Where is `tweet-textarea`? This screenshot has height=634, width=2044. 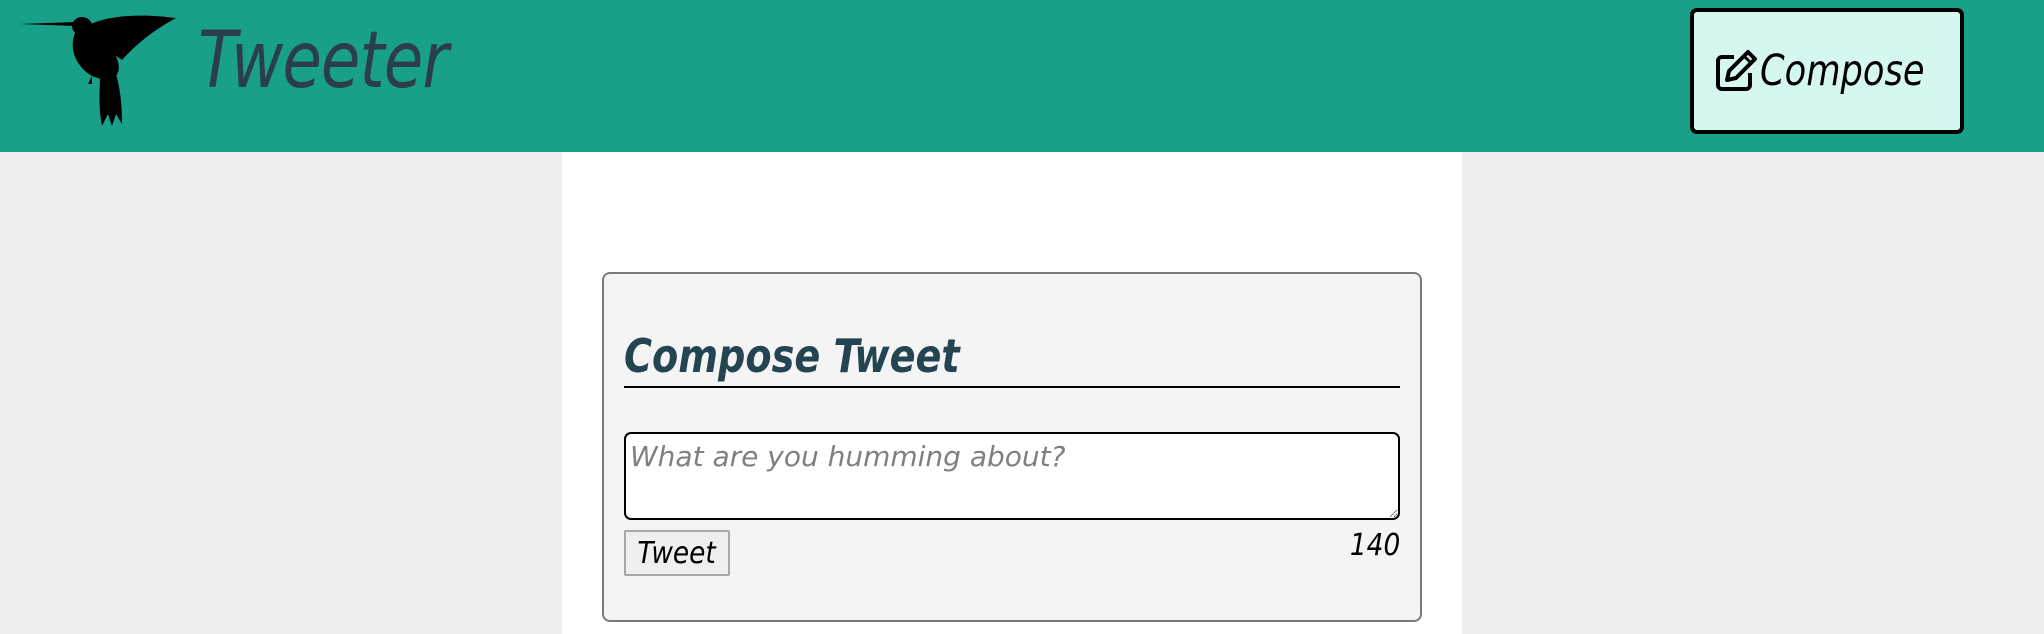
tweet-textarea is located at coordinates (1012, 476).